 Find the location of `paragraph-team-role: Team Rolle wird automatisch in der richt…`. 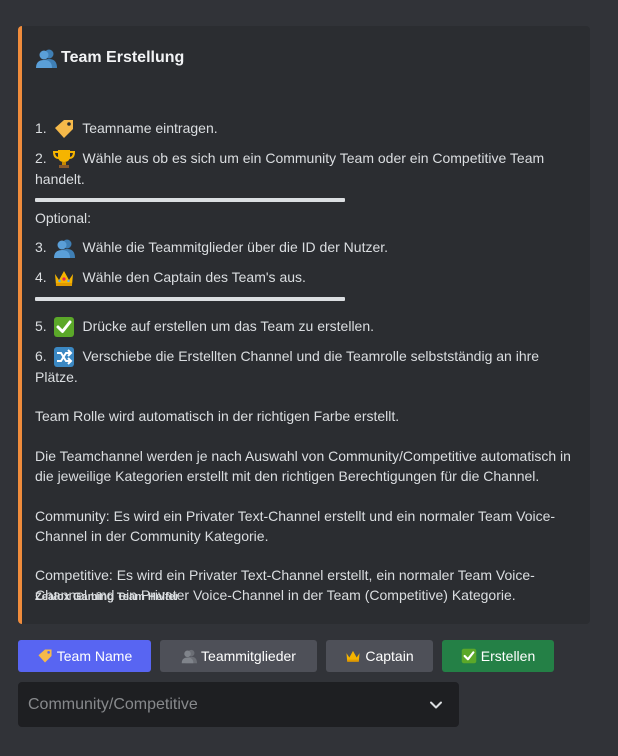

paragraph-team-role: Team Rolle wird automatisch in der richt… is located at coordinates (217, 416).